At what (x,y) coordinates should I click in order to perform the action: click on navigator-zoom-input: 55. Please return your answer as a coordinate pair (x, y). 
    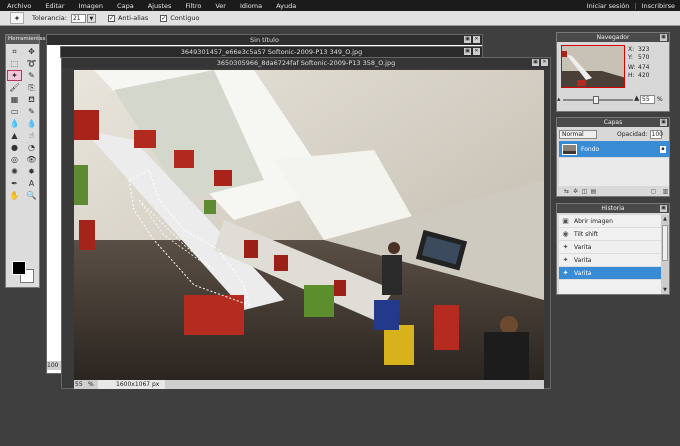
    Looking at the image, I should click on (647, 99).